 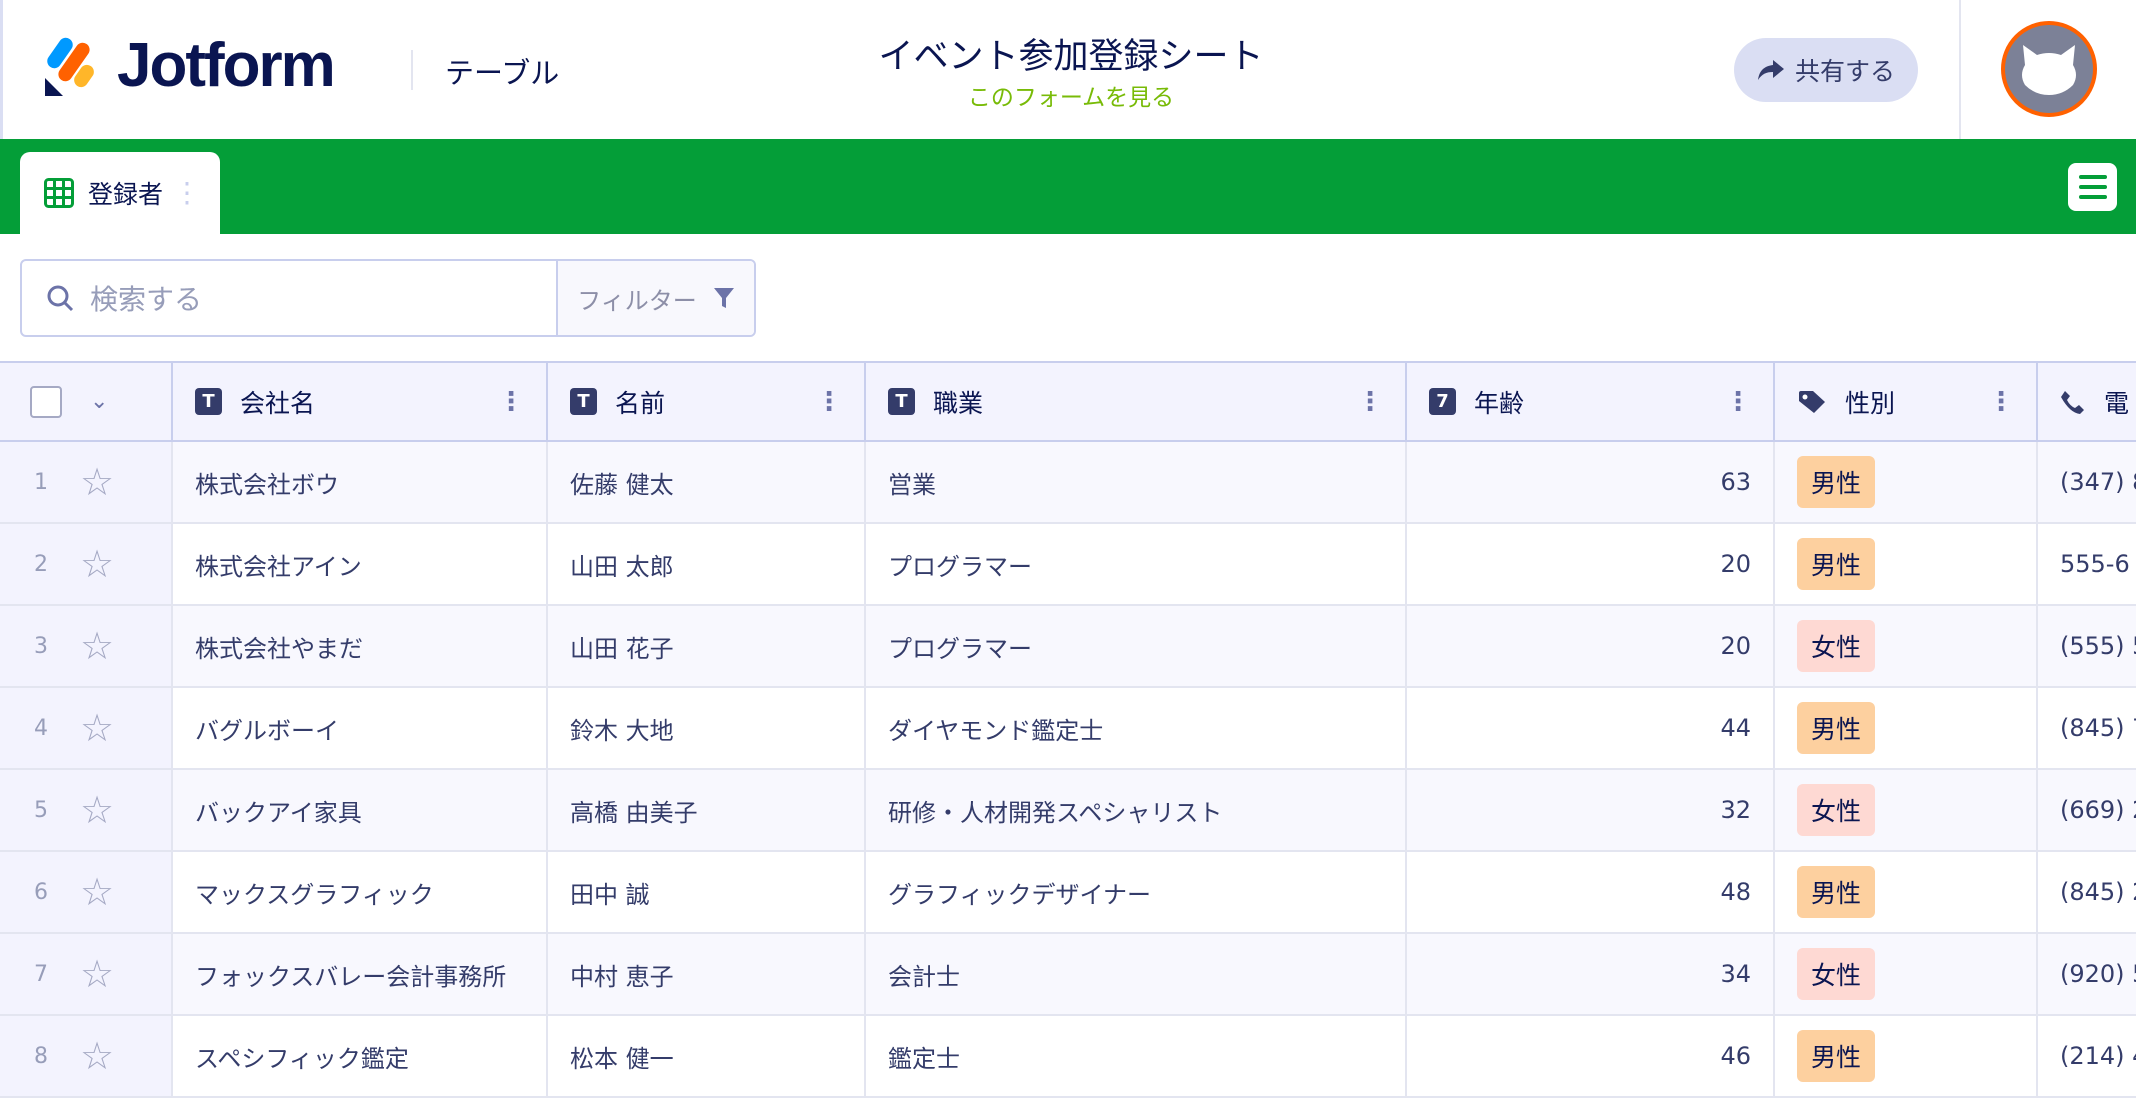 I want to click on divider, so click(x=1960, y=69).